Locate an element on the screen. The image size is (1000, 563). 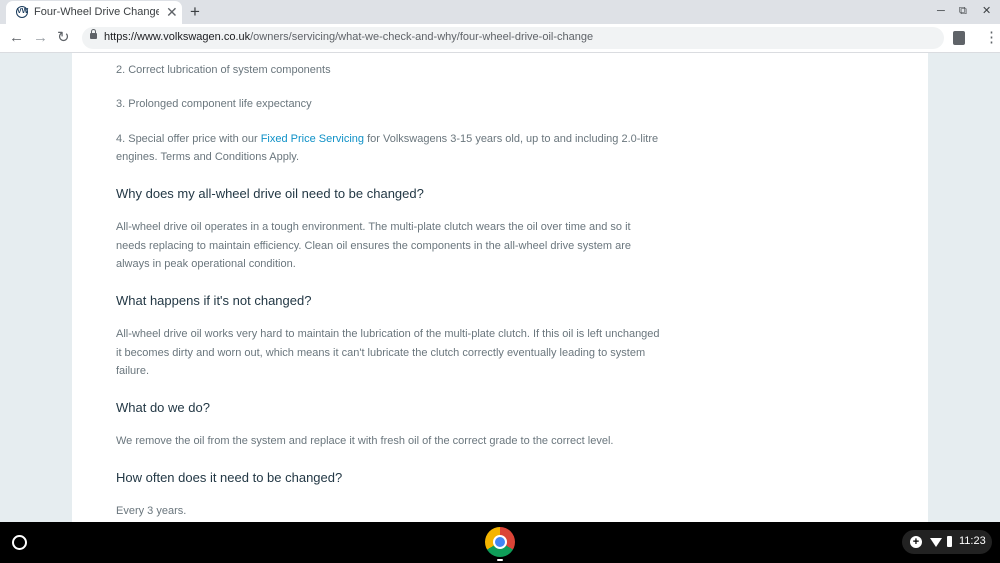
chrome-app-icon is located at coordinates (500, 542).